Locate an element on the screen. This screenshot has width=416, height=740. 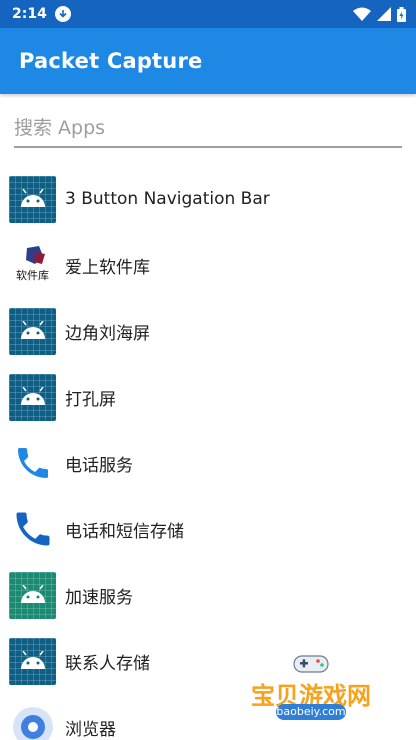
list-item: 加速服务 is located at coordinates (208, 595).